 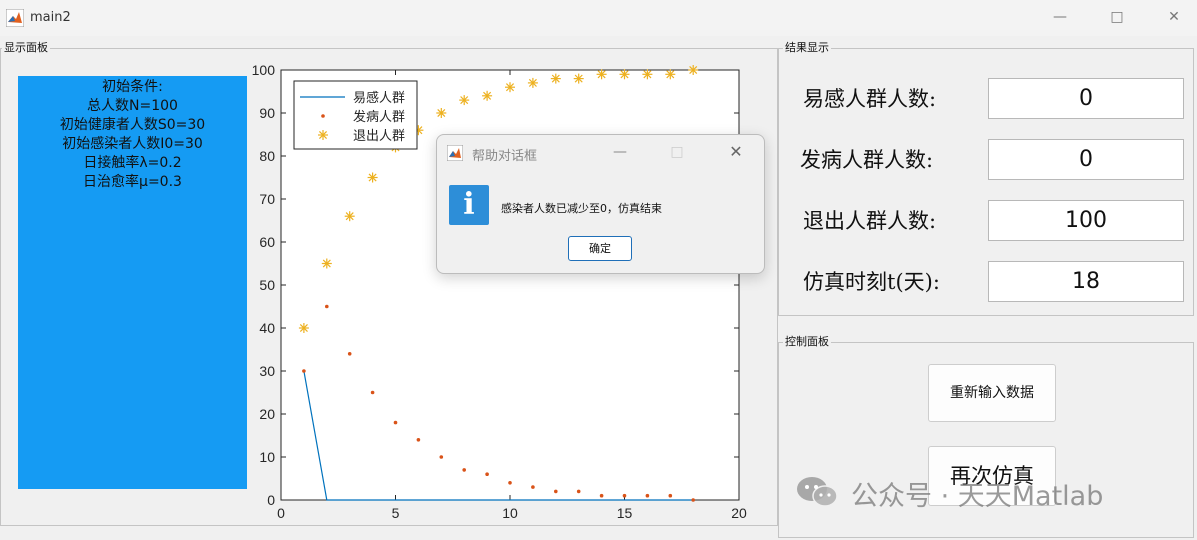 I want to click on y-tick-label: 20, so click(x=267, y=414).